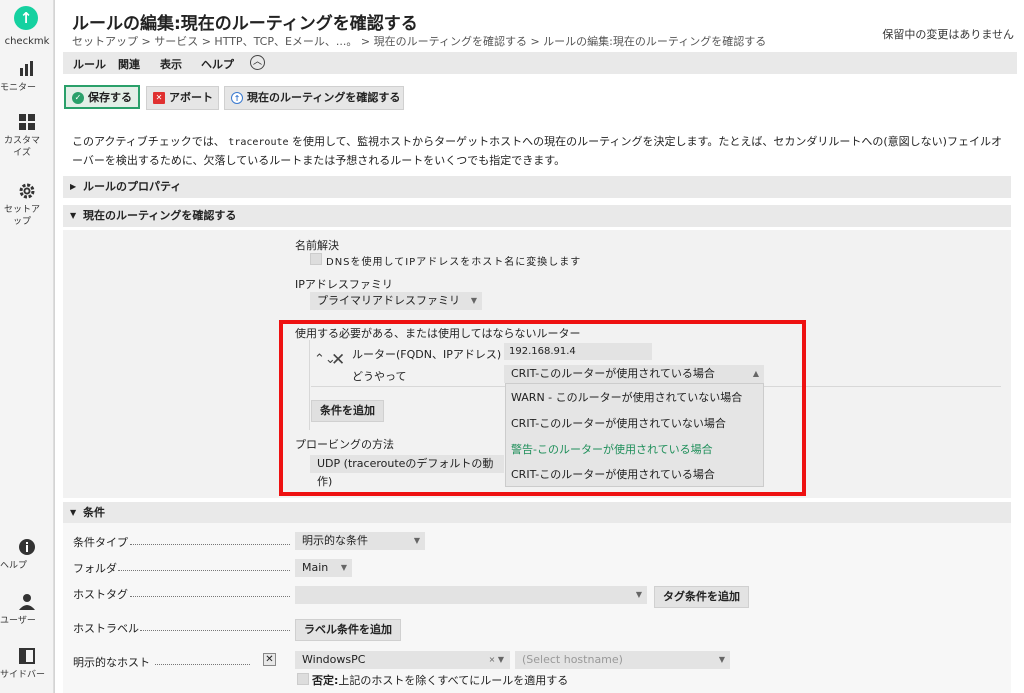 Image resolution: width=1024 pixels, height=693 pixels. Describe the element at coordinates (27, 547) in the screenshot. I see `info-icon` at that location.